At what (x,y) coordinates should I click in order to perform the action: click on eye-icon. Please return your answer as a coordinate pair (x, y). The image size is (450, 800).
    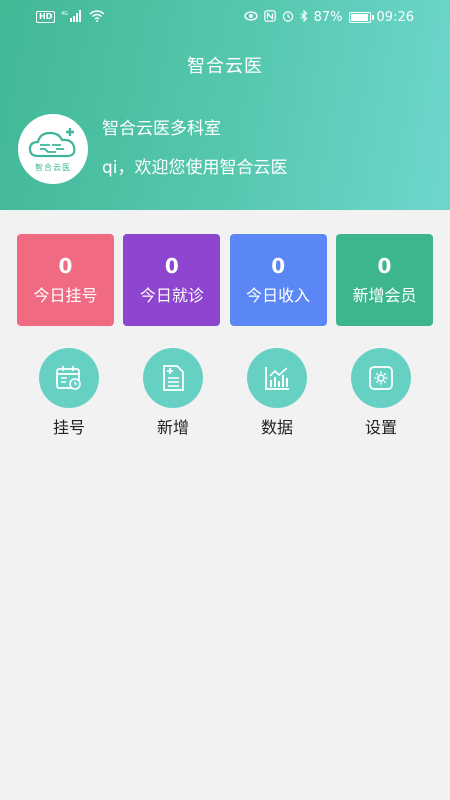
    Looking at the image, I should click on (250, 17).